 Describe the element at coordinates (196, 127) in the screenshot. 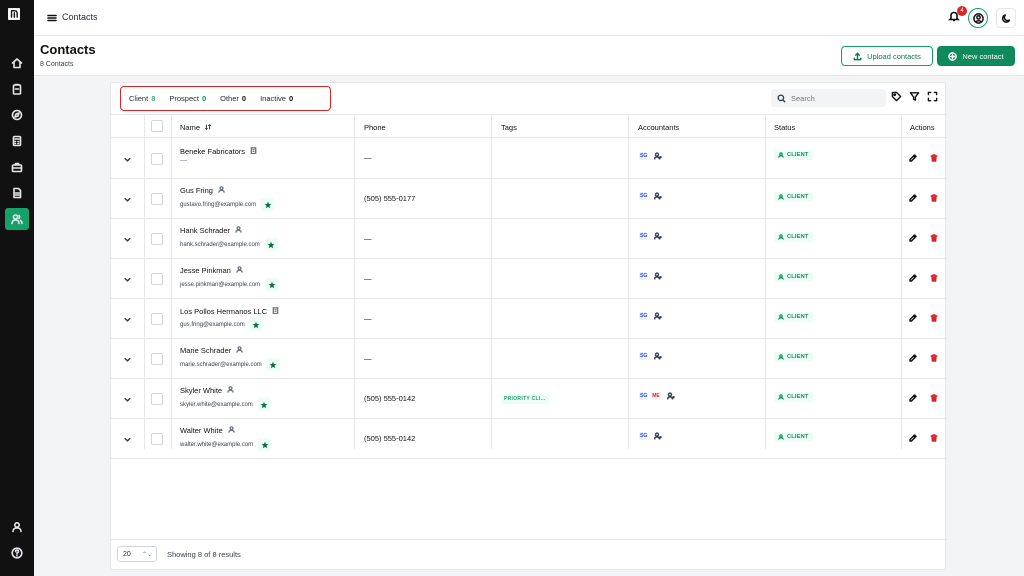

I see `column-name: Name` at that location.